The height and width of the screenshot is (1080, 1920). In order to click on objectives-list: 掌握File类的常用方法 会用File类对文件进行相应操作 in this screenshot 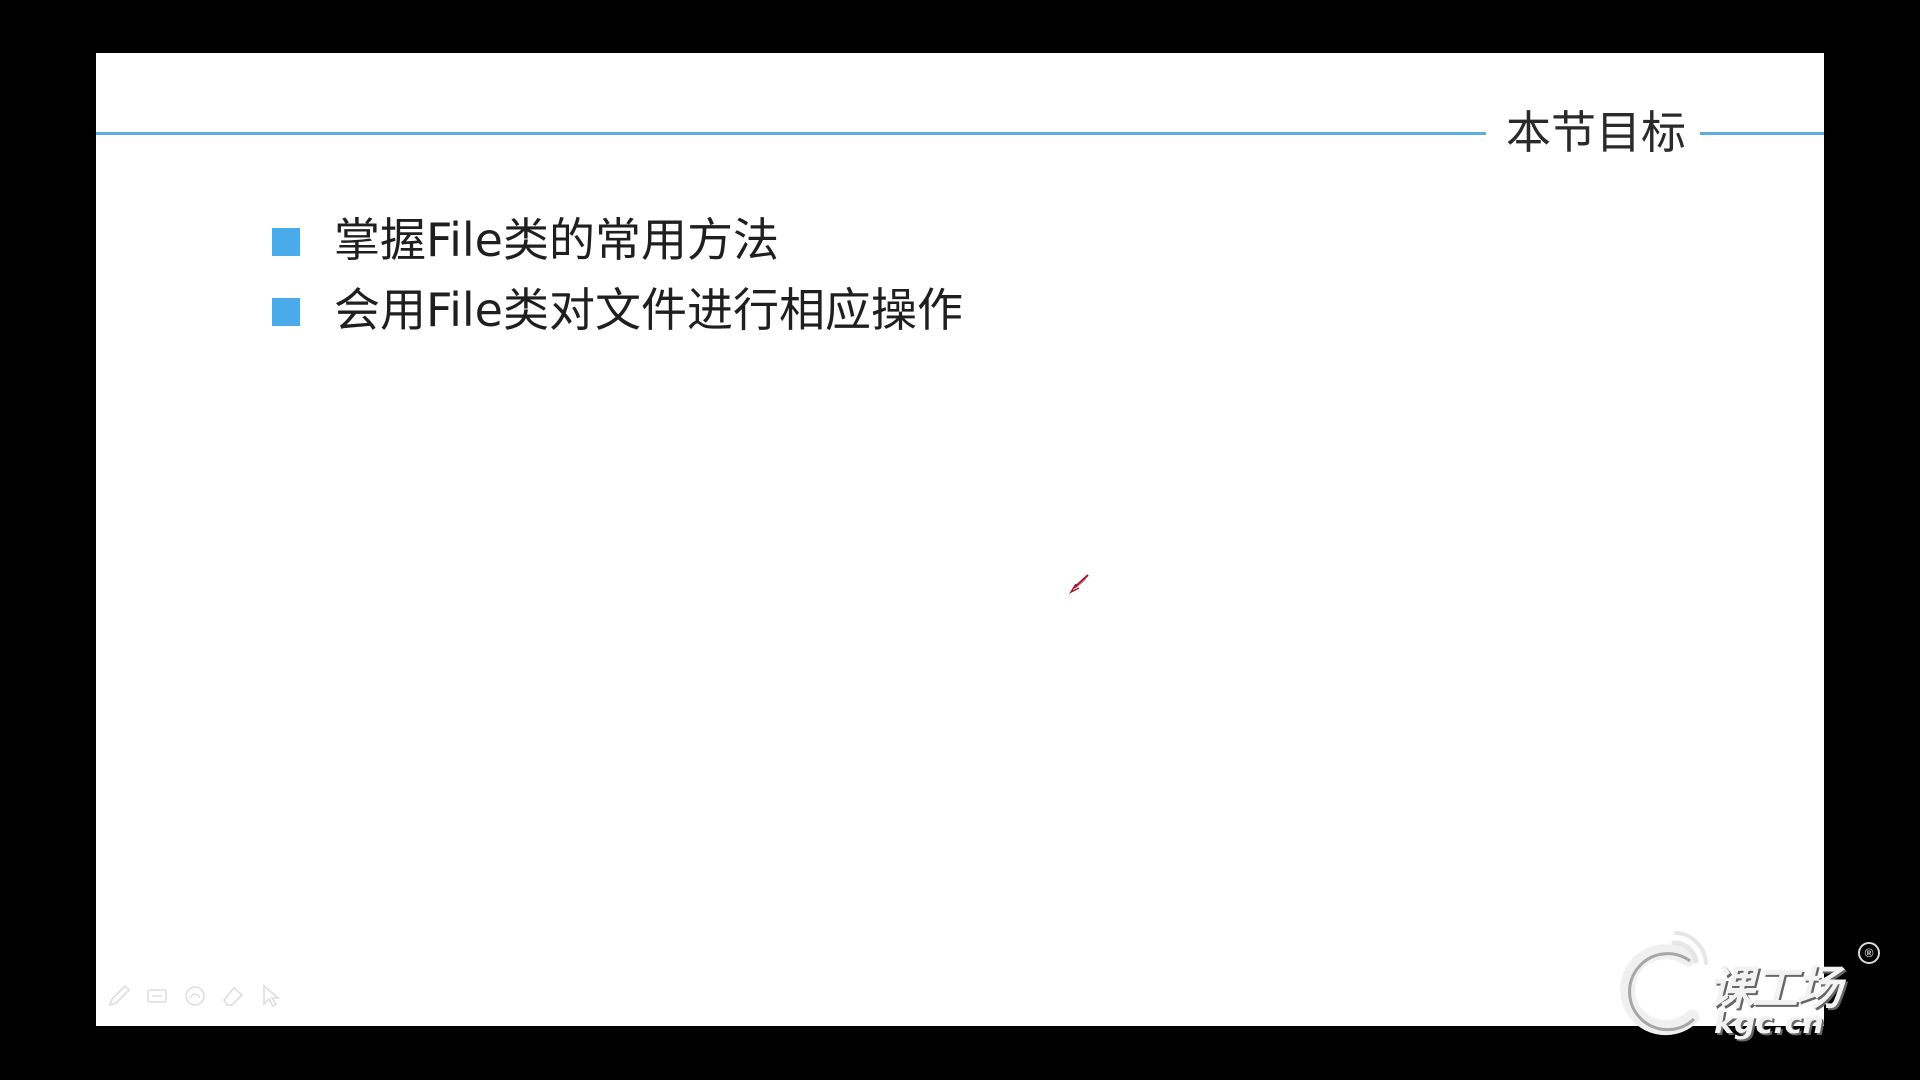, I will do `click(617, 275)`.